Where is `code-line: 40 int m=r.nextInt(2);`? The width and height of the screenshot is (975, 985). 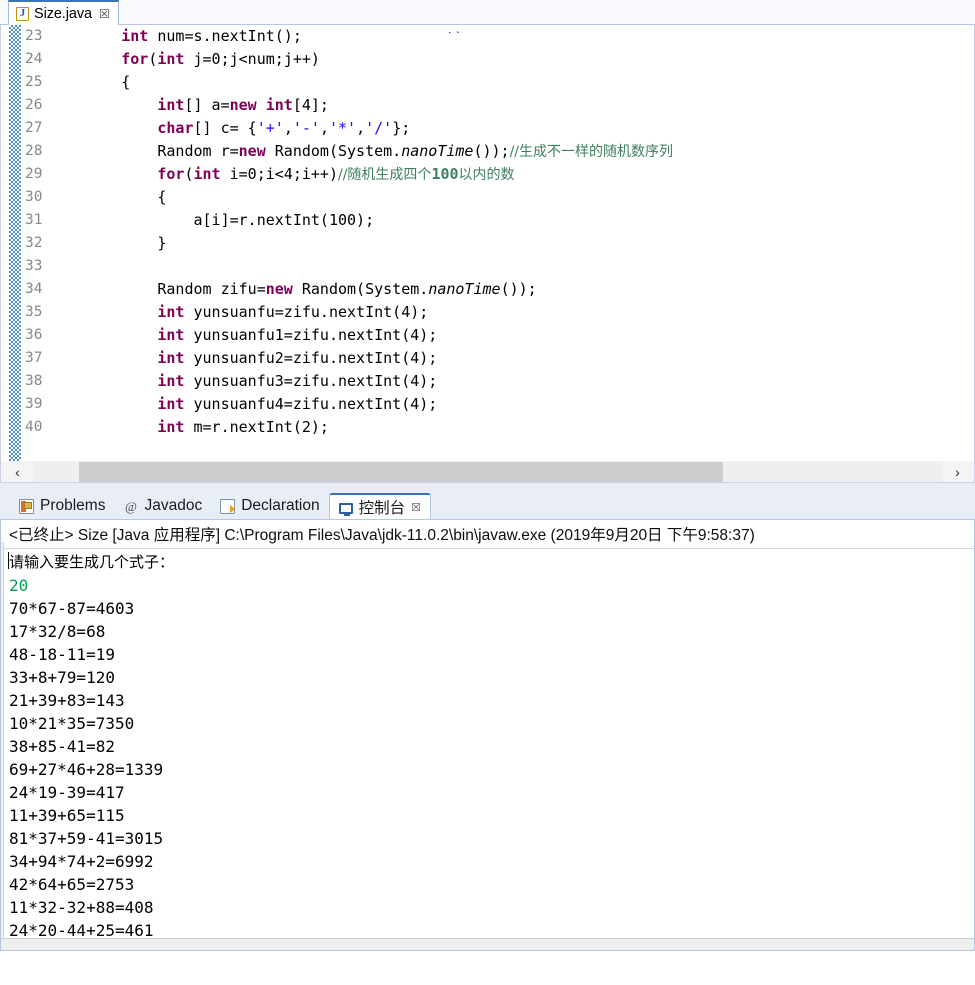 code-line: 40 int m=r.nextInt(2); is located at coordinates (487, 427).